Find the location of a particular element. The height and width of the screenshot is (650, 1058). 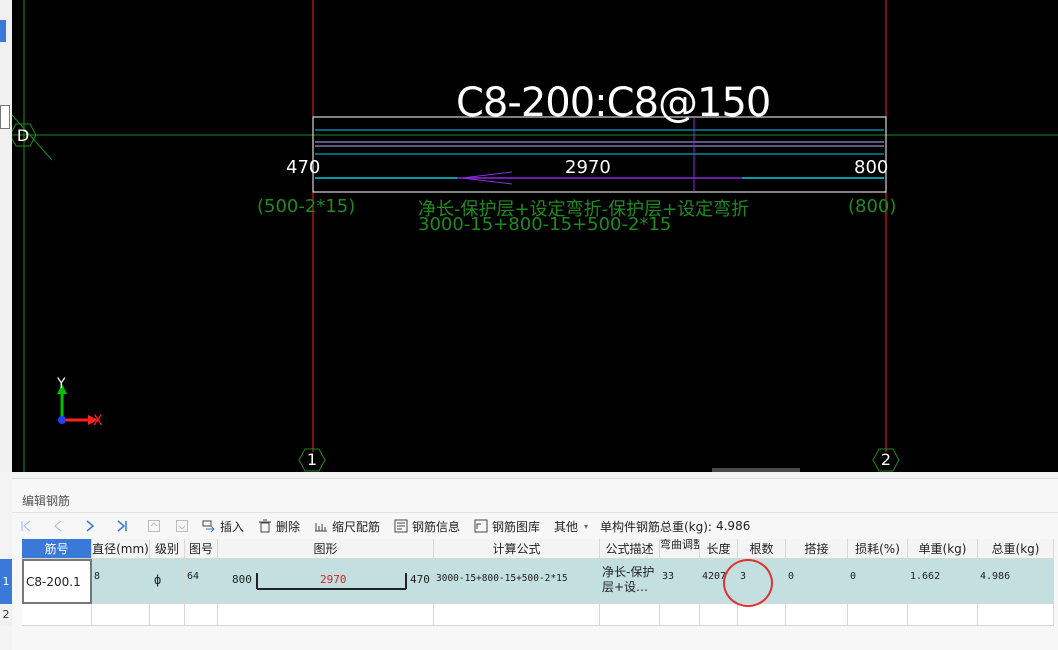

ucs-y-label: Y is located at coordinates (61, 384).